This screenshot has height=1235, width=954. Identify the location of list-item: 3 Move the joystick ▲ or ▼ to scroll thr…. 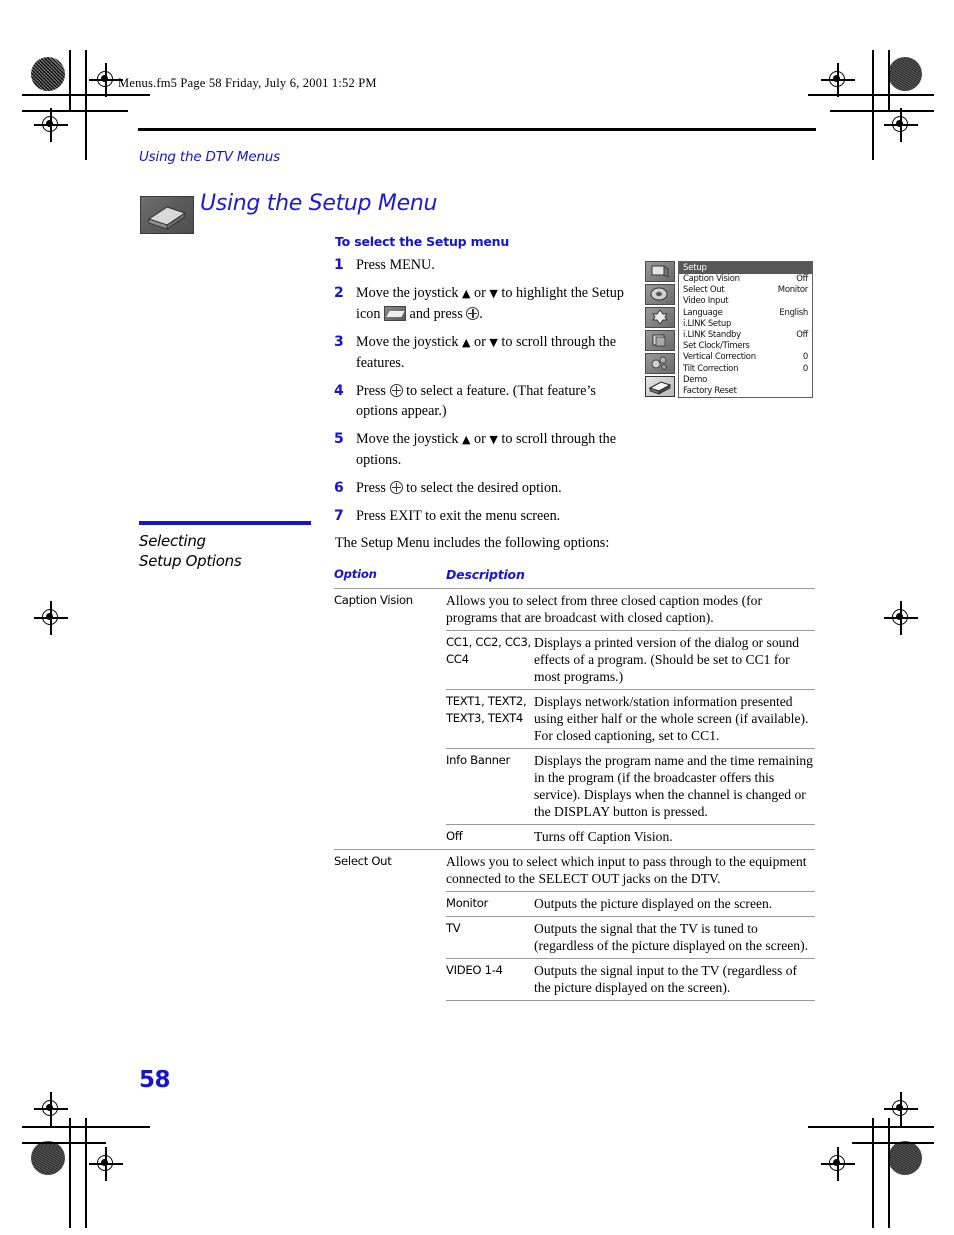
(484, 352).